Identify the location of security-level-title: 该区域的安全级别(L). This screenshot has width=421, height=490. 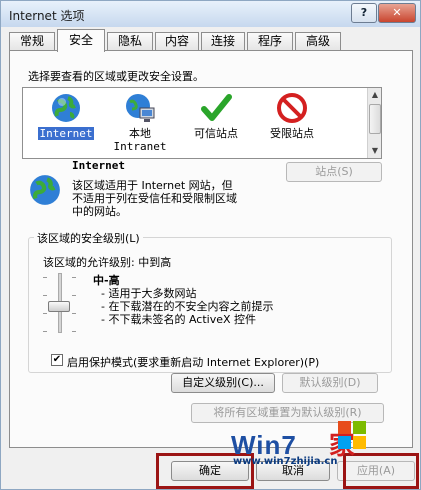
(88, 238).